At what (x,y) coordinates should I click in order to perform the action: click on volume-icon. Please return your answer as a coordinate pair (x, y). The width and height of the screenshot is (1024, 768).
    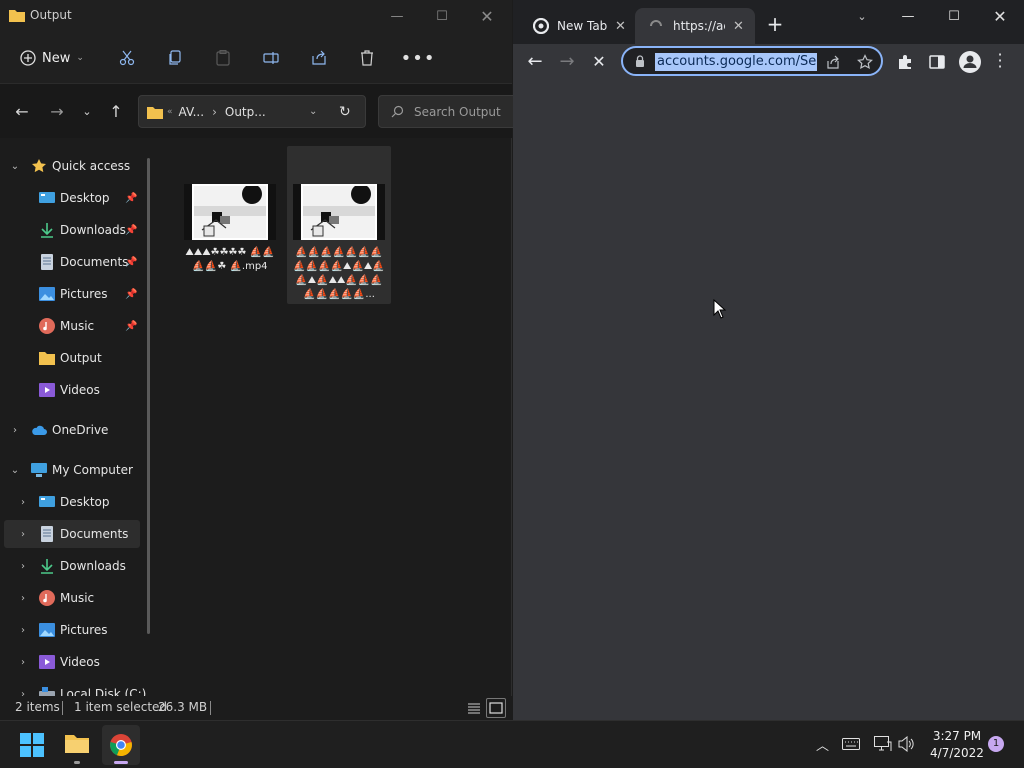
    Looking at the image, I should click on (907, 744).